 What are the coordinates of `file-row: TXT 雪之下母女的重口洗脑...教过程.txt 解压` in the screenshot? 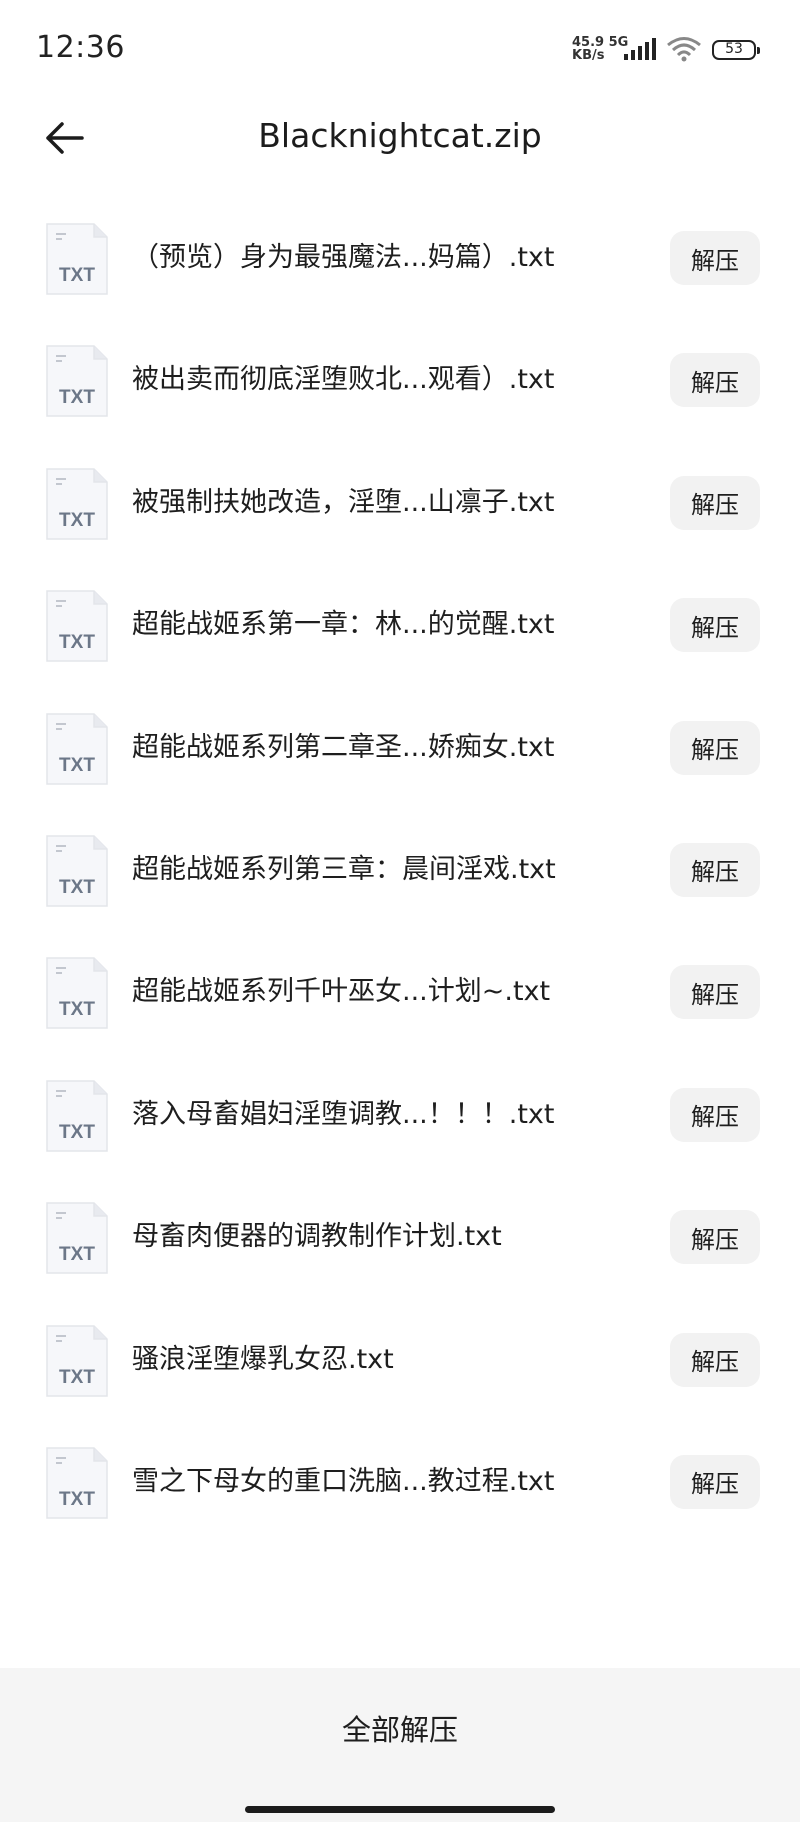 It's located at (400, 1482).